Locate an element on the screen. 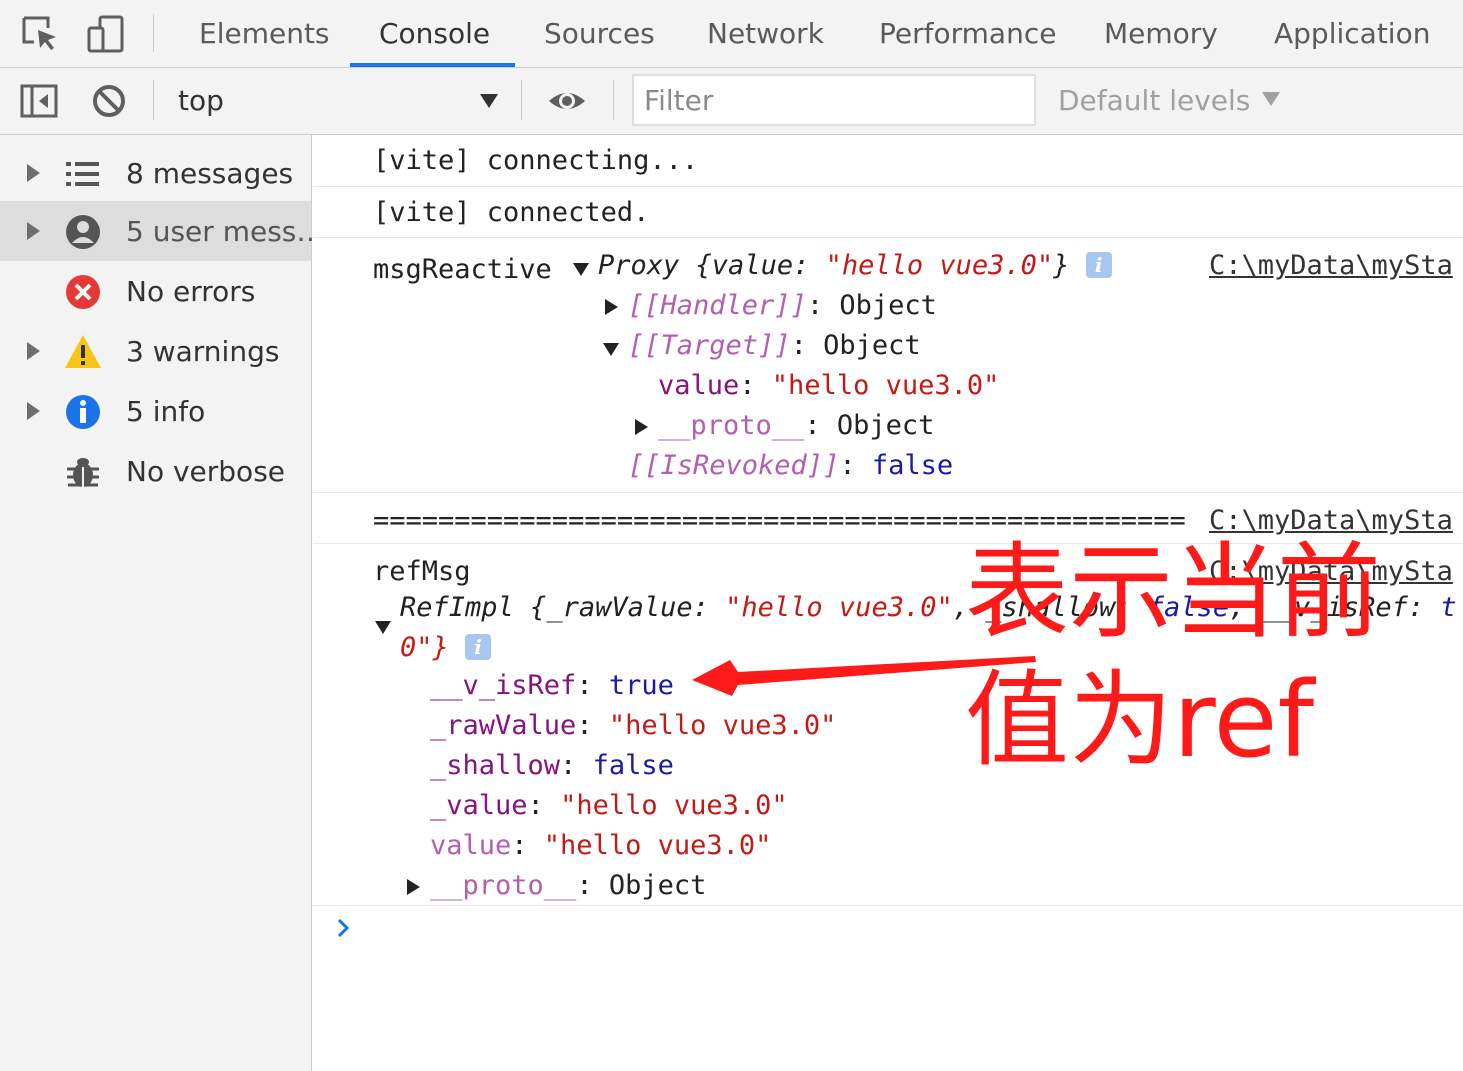 The height and width of the screenshot is (1071, 1463). log-text: [vite] connected. is located at coordinates (511, 212).